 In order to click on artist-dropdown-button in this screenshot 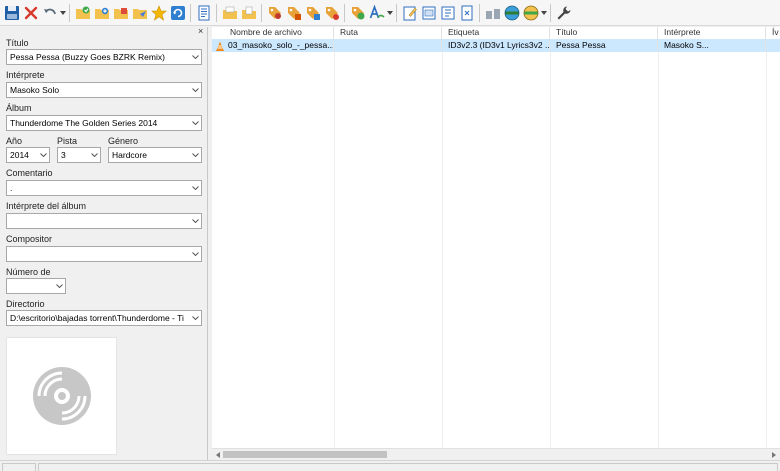, I will do `click(195, 90)`.